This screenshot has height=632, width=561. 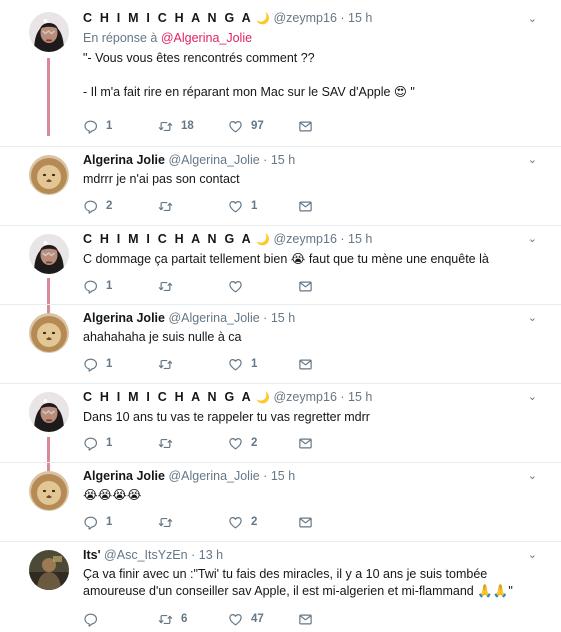 I want to click on tweet-header: C H I M I C H A N G A 🌙 @zeymp16 · 15 h, so click(x=312, y=239).